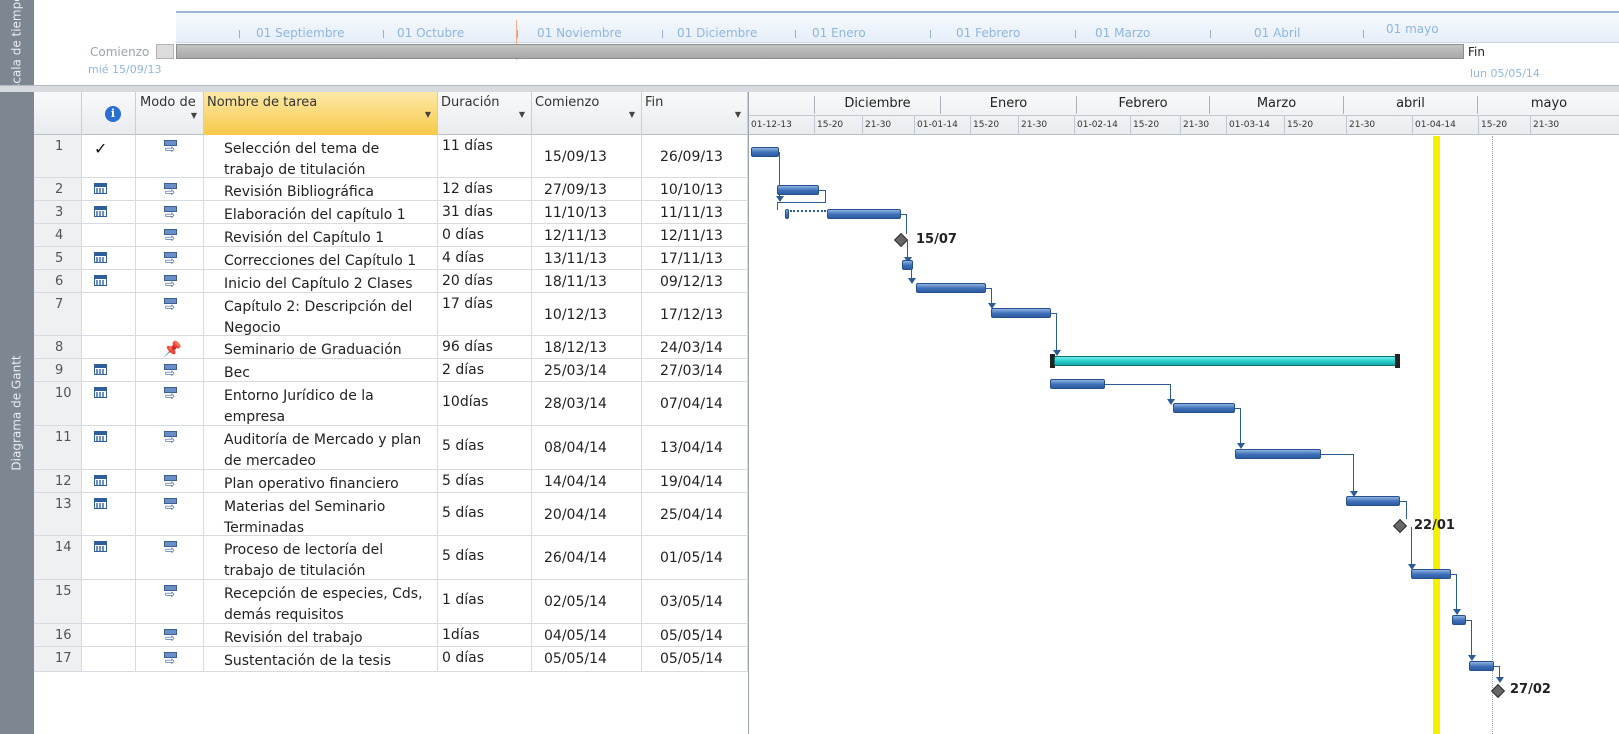 Image resolution: width=1619 pixels, height=734 pixels. I want to click on end-cell: 13/04/14, so click(695, 447).